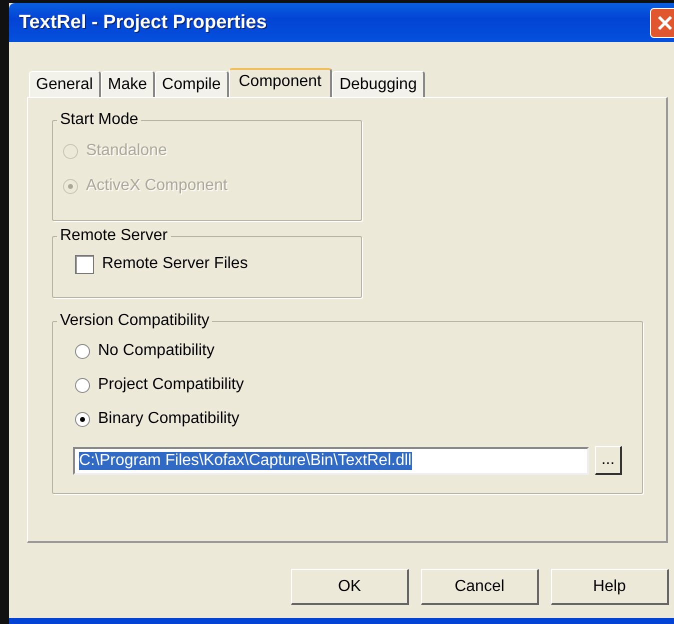 The width and height of the screenshot is (674, 624). I want to click on radio-label: Project Compatibility, so click(171, 385).